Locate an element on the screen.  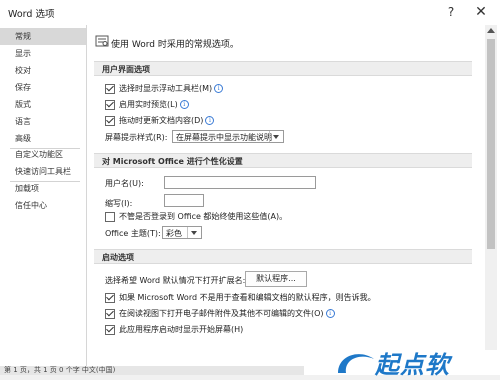
show-start-screen-label: 此应用程序启动时显示开始屏幕(H) is located at coordinates (181, 329).